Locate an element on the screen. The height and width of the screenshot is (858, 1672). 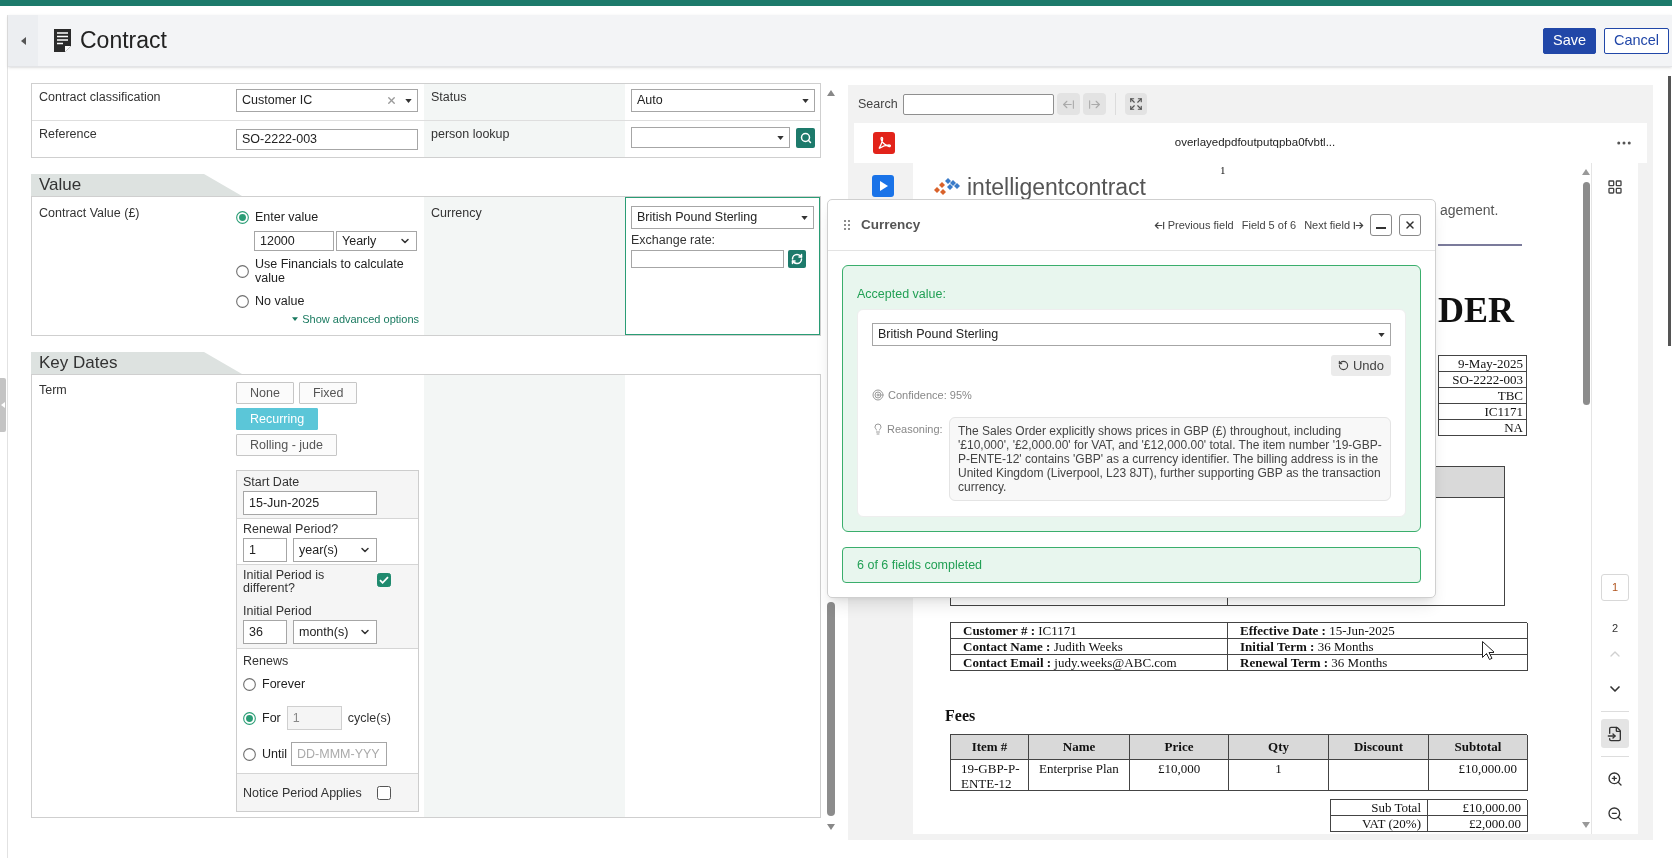
search-button is located at coordinates (805, 137).